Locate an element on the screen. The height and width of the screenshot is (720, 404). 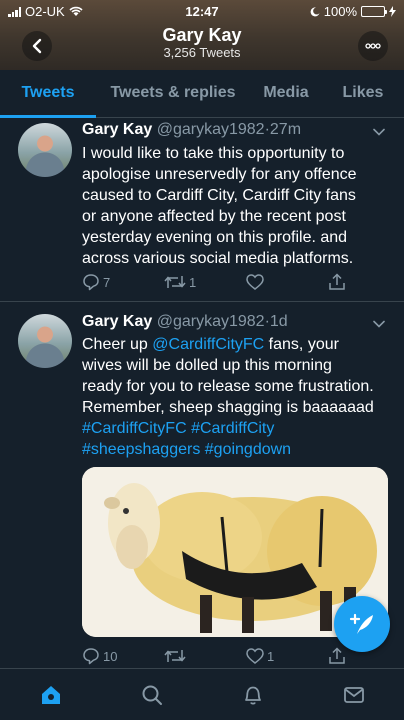
hashtag-link: #goingdown is located at coordinates (248, 449).